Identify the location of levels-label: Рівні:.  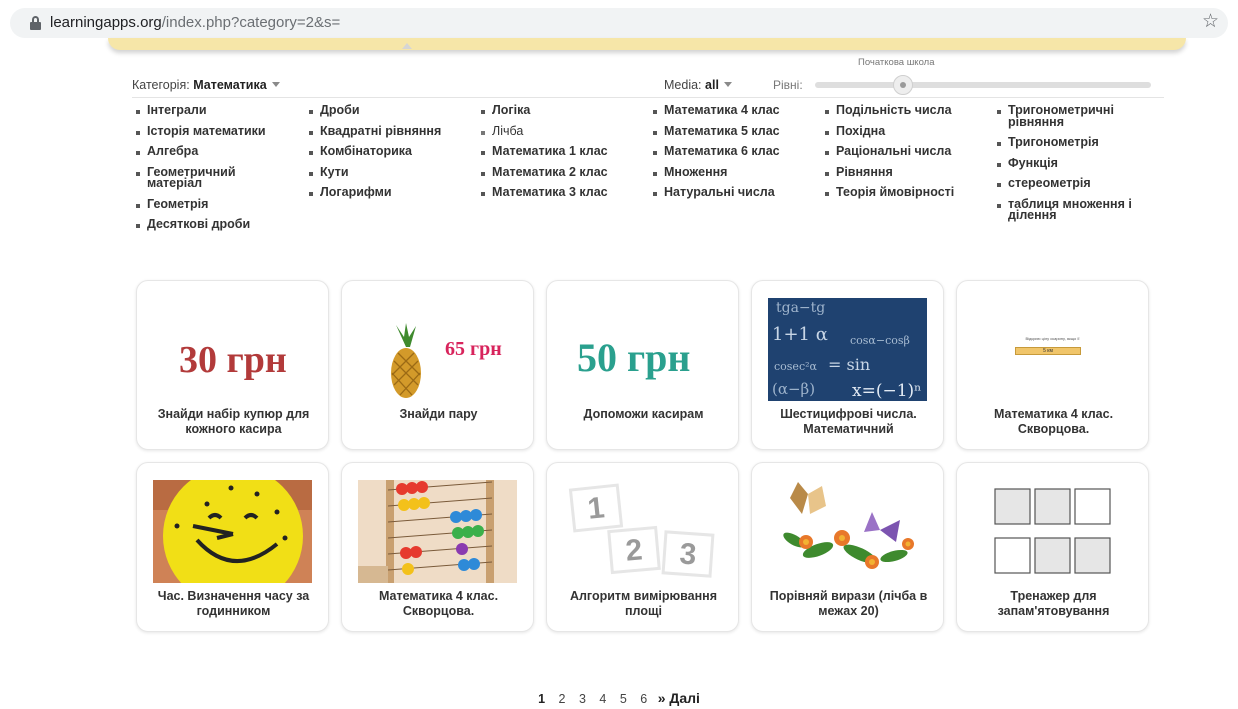
(788, 85).